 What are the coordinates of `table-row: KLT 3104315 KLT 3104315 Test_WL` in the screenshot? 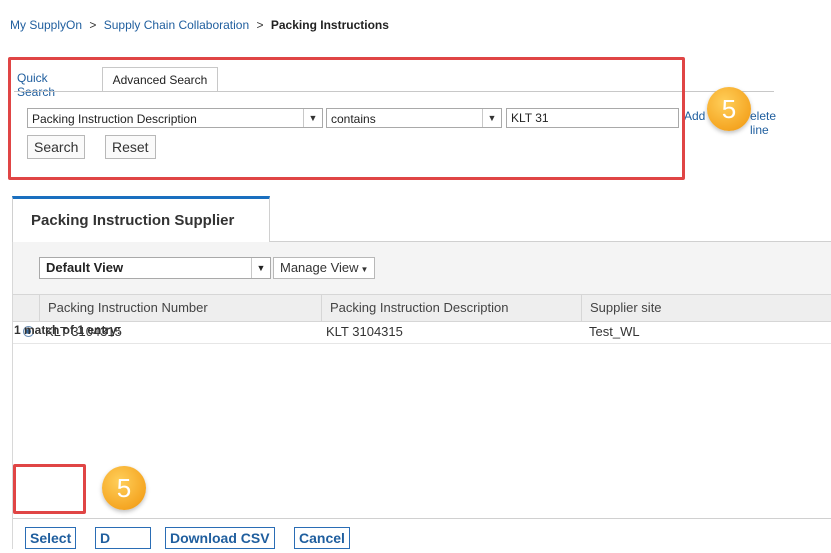 It's located at (422, 332).